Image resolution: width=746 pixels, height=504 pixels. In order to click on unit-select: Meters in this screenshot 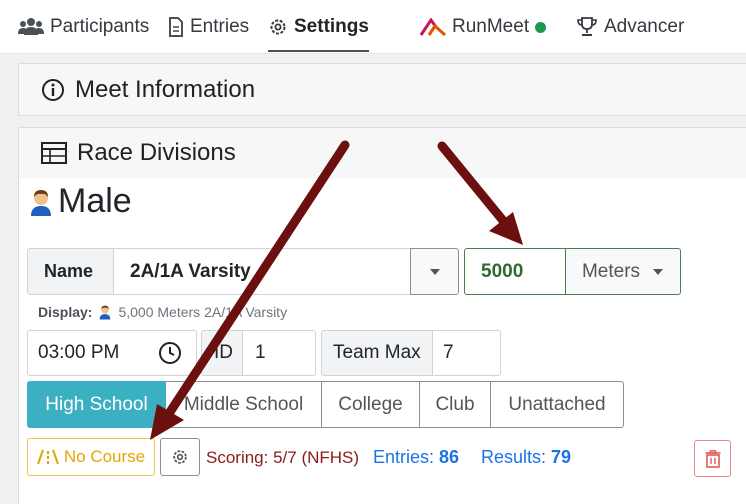, I will do `click(623, 271)`.